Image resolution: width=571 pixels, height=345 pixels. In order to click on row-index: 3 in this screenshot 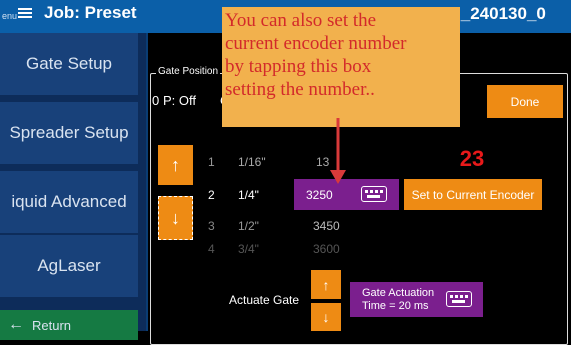, I will do `click(211, 226)`.